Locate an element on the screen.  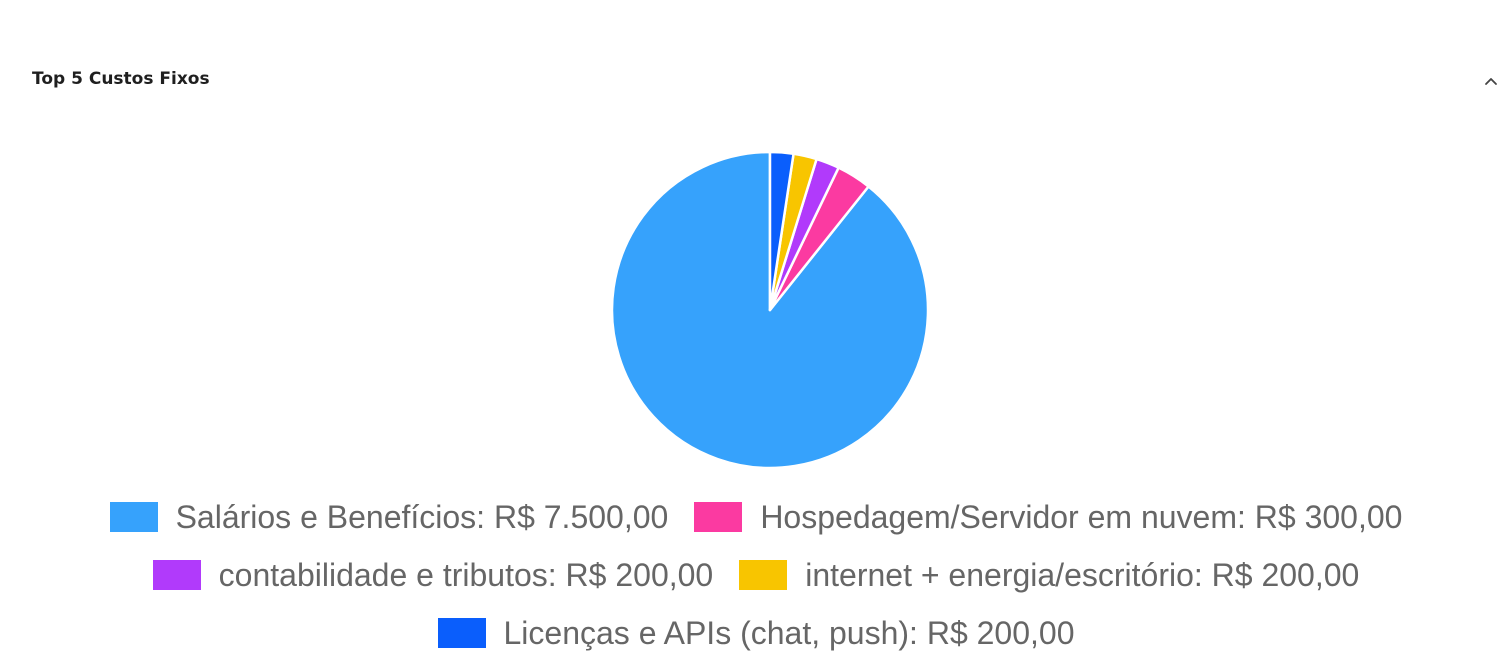
legend-item-salarios: Salários e Benefícios: R$ 7.500,00 is located at coordinates (389, 517).